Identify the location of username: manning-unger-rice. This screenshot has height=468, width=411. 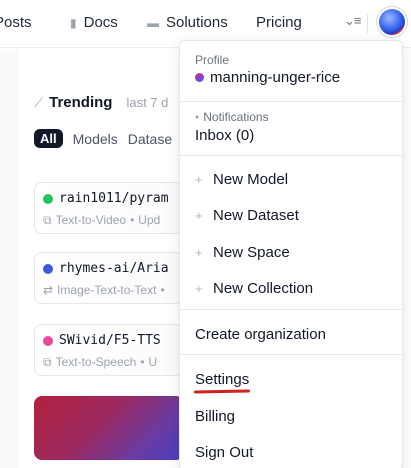
(275, 77).